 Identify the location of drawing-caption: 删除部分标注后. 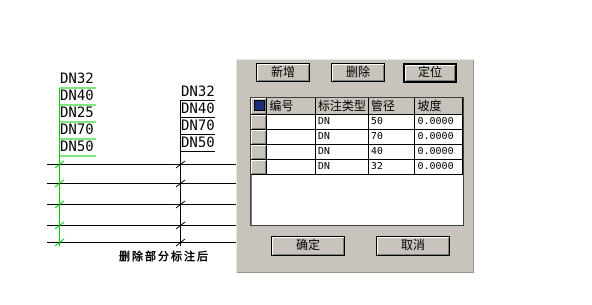
(164, 256).